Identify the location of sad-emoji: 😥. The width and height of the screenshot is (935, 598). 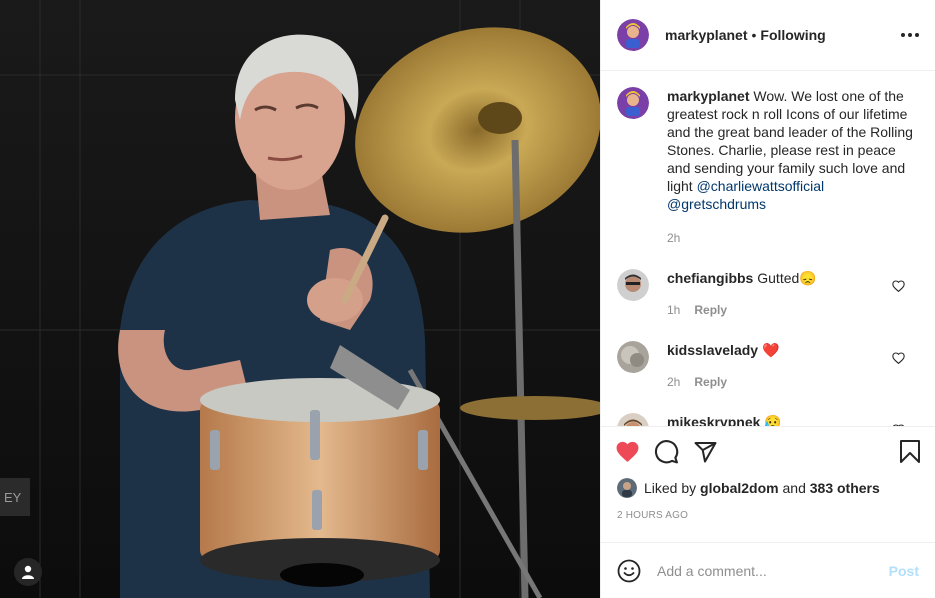
(773, 420).